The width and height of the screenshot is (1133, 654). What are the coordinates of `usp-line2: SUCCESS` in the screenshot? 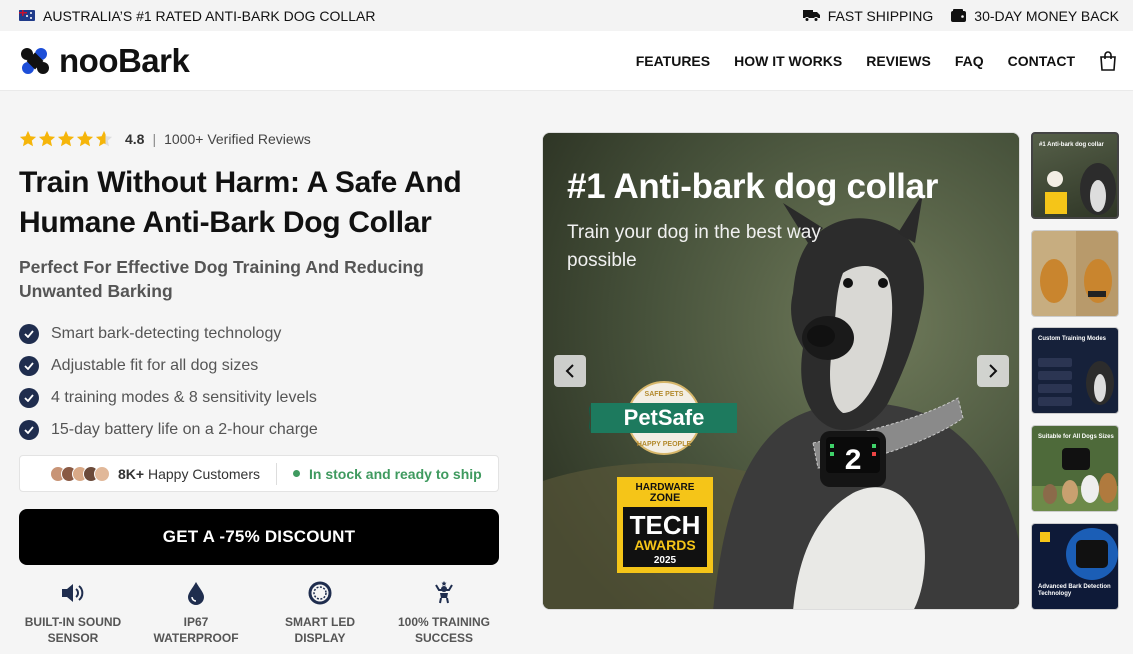 It's located at (443, 638).